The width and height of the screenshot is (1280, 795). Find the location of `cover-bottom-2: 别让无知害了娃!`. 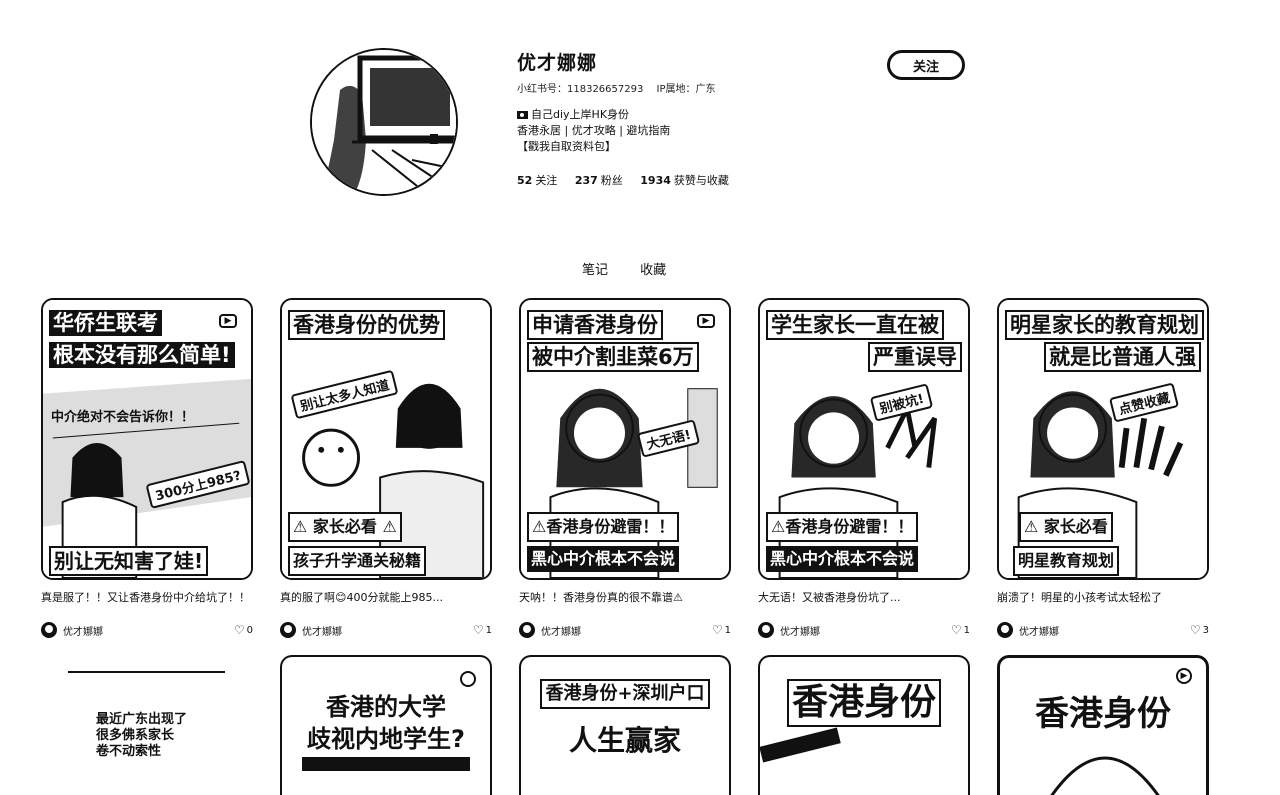

cover-bottom-2: 别让无知害了娃! is located at coordinates (147, 561).